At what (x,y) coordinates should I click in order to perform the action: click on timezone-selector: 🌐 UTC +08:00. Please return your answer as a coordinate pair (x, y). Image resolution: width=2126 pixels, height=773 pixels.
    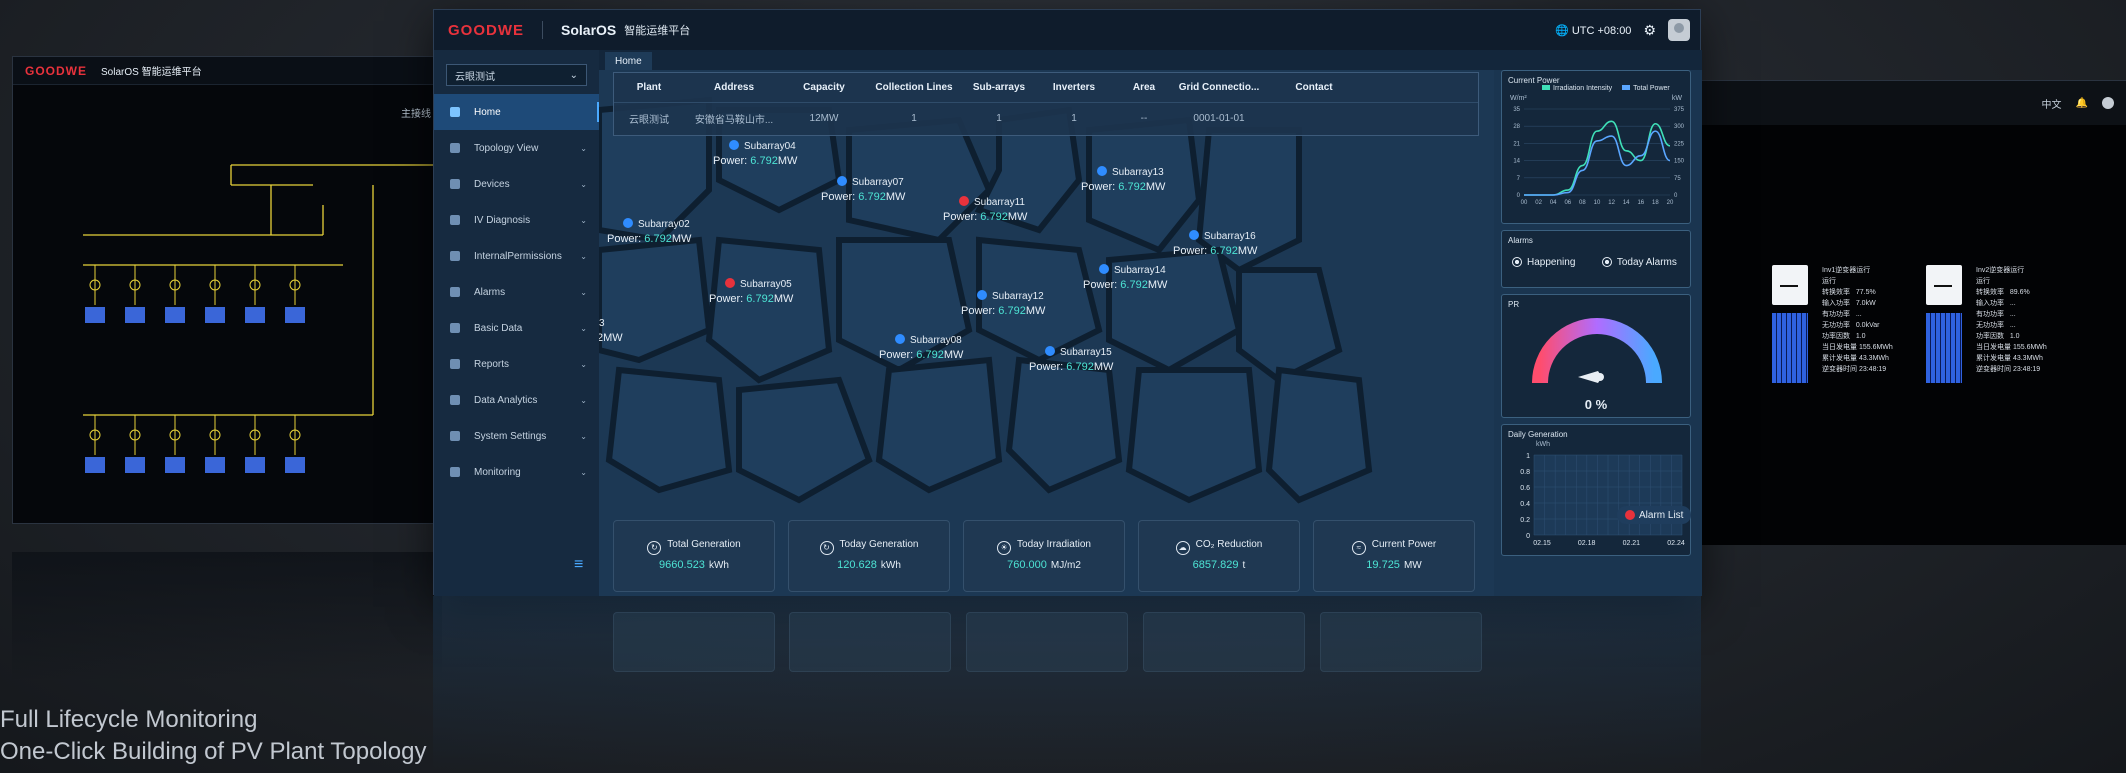
    Looking at the image, I should click on (1593, 30).